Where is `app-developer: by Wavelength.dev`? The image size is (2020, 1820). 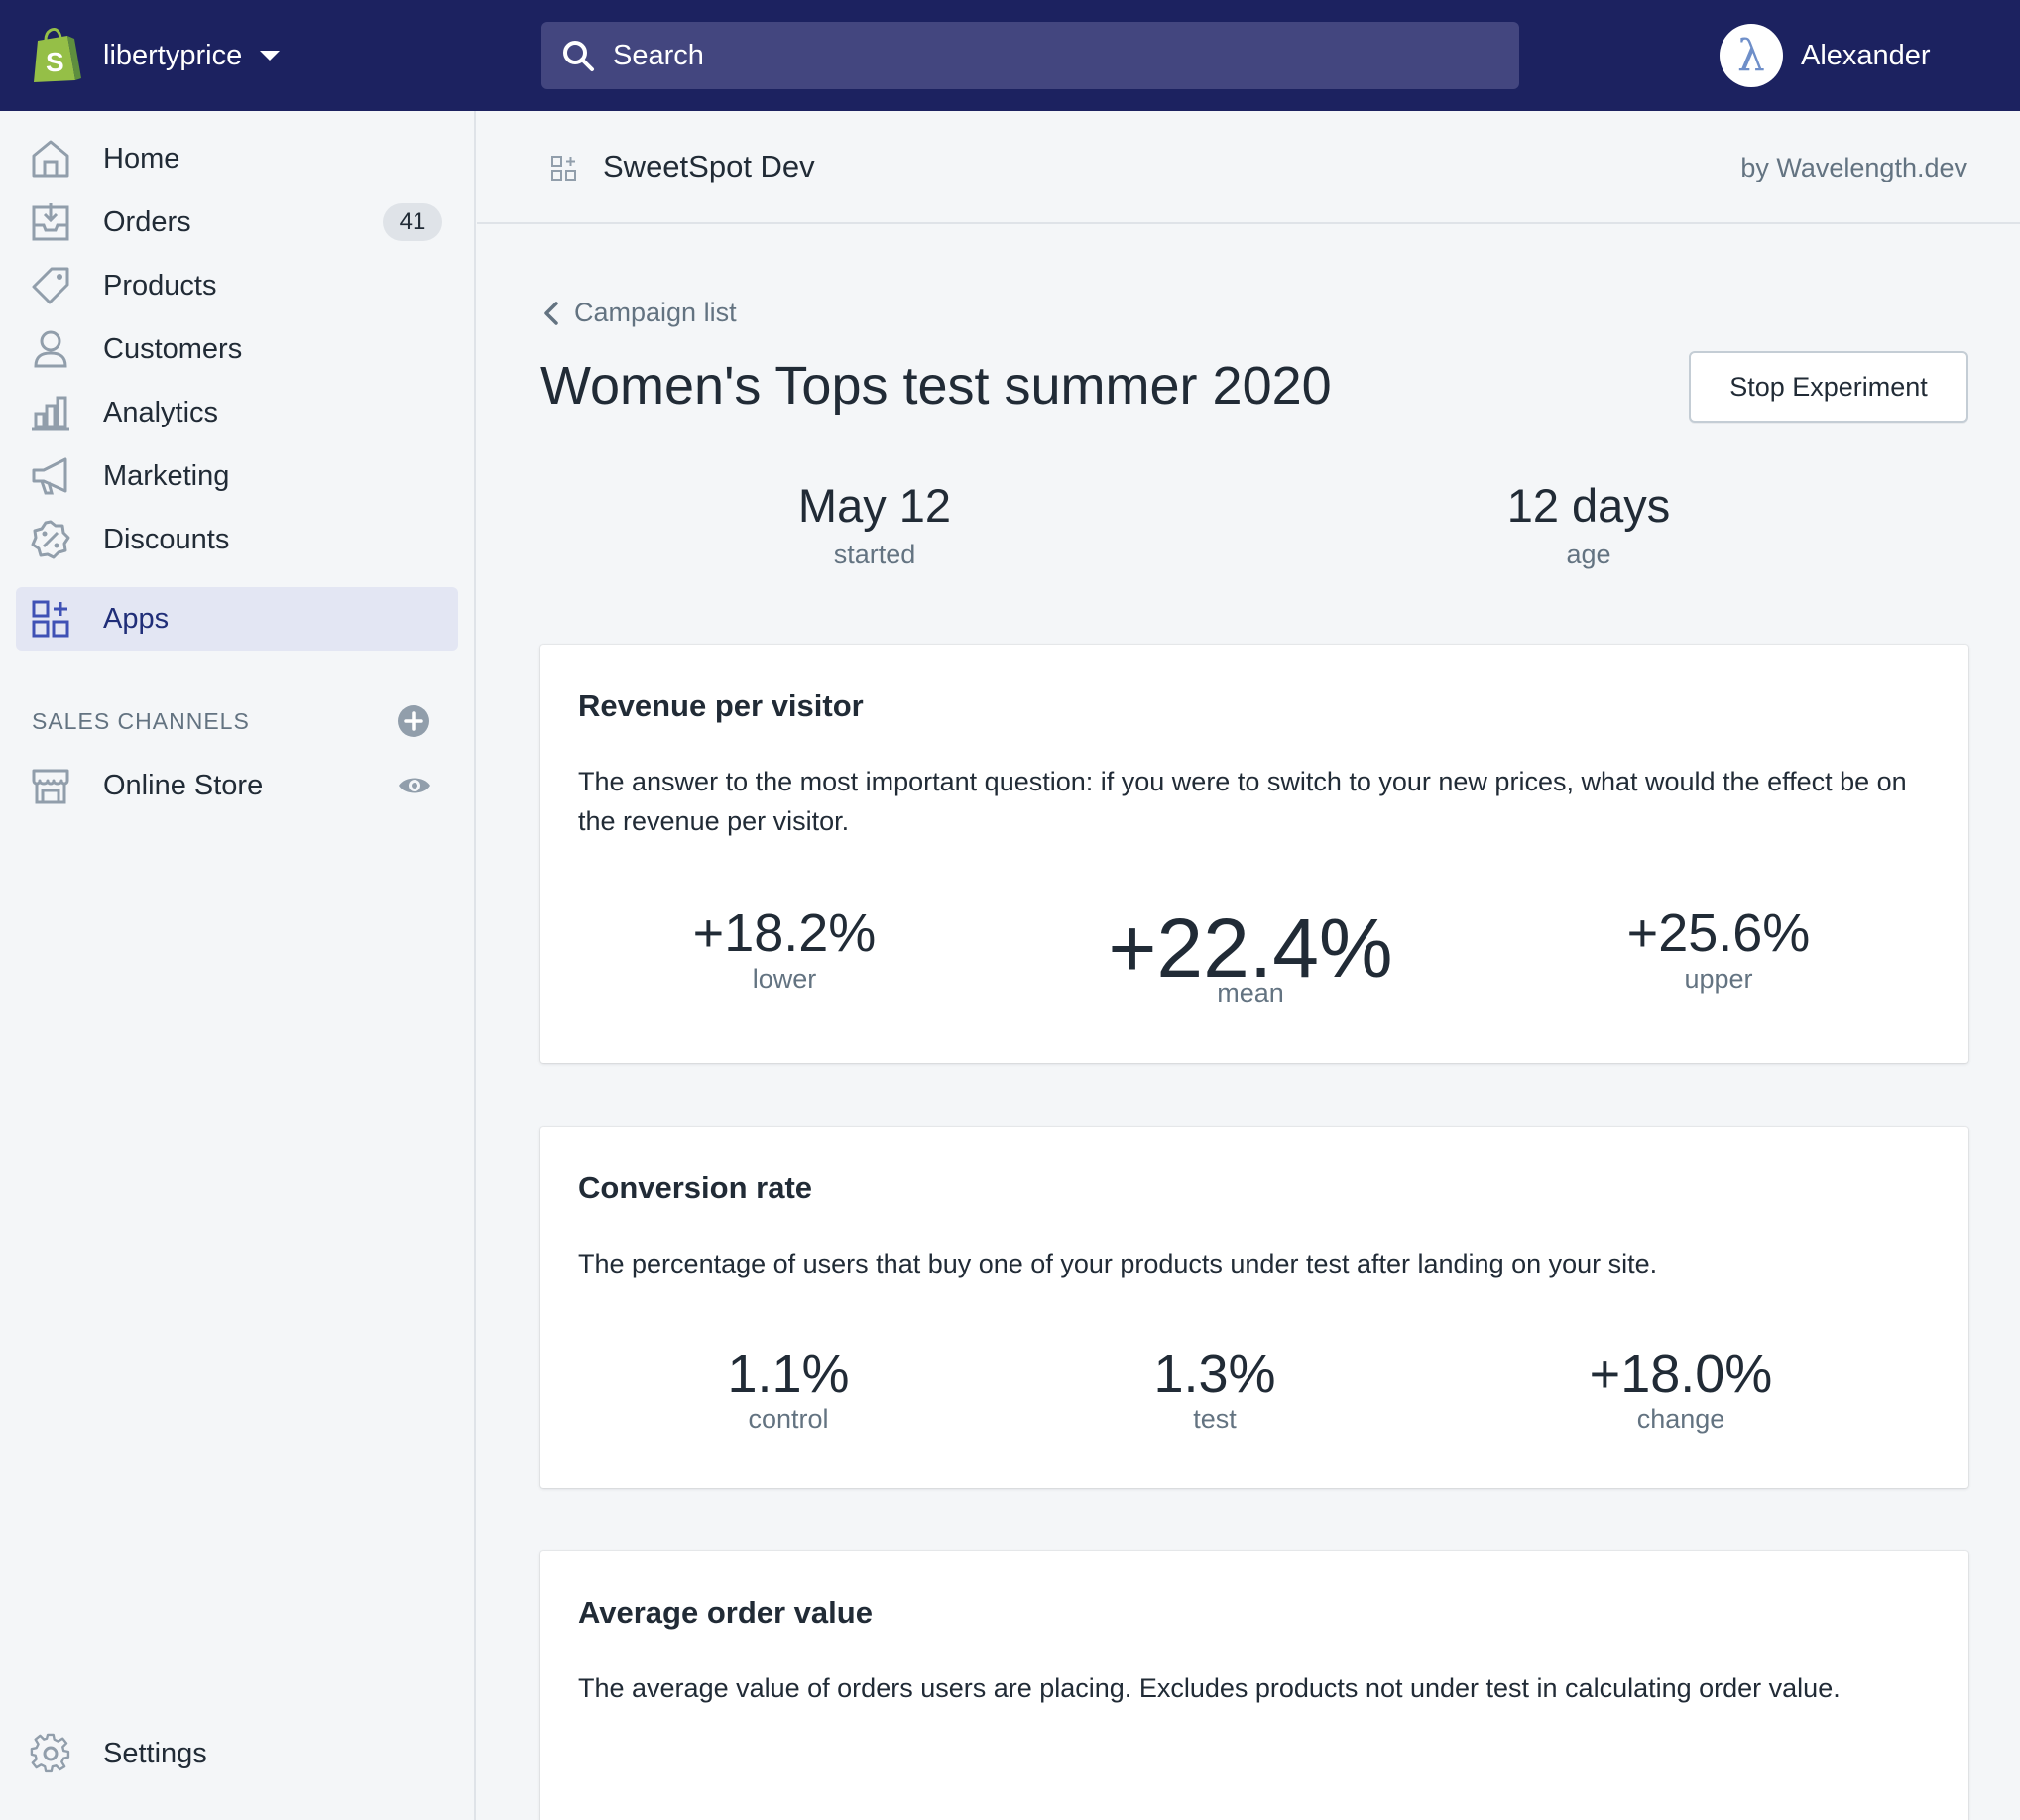
app-developer: by Wavelength.dev is located at coordinates (1853, 167).